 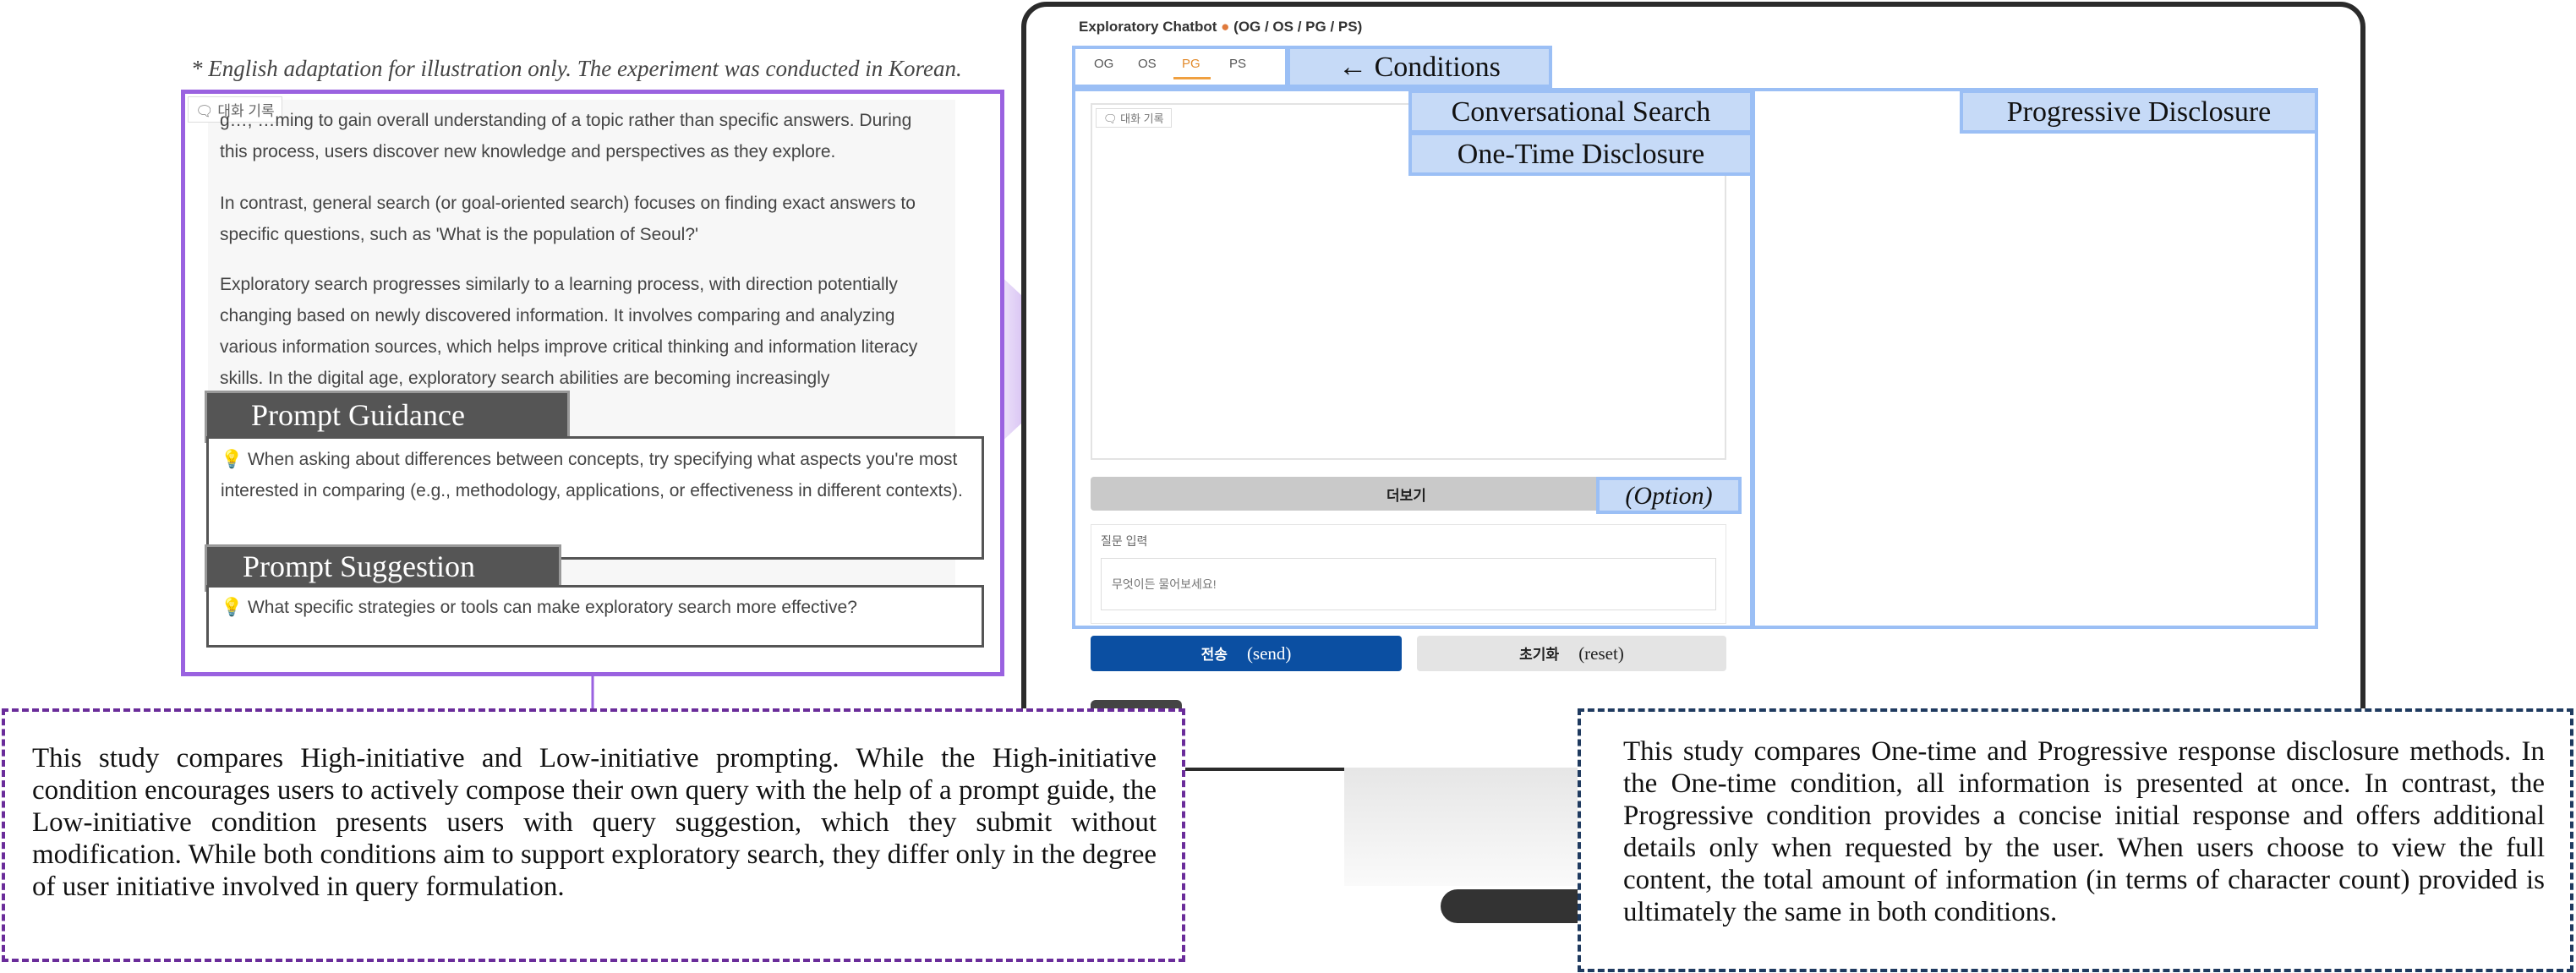 What do you see at coordinates (1406, 496) in the screenshot?
I see `more-button-label: 더보기` at bounding box center [1406, 496].